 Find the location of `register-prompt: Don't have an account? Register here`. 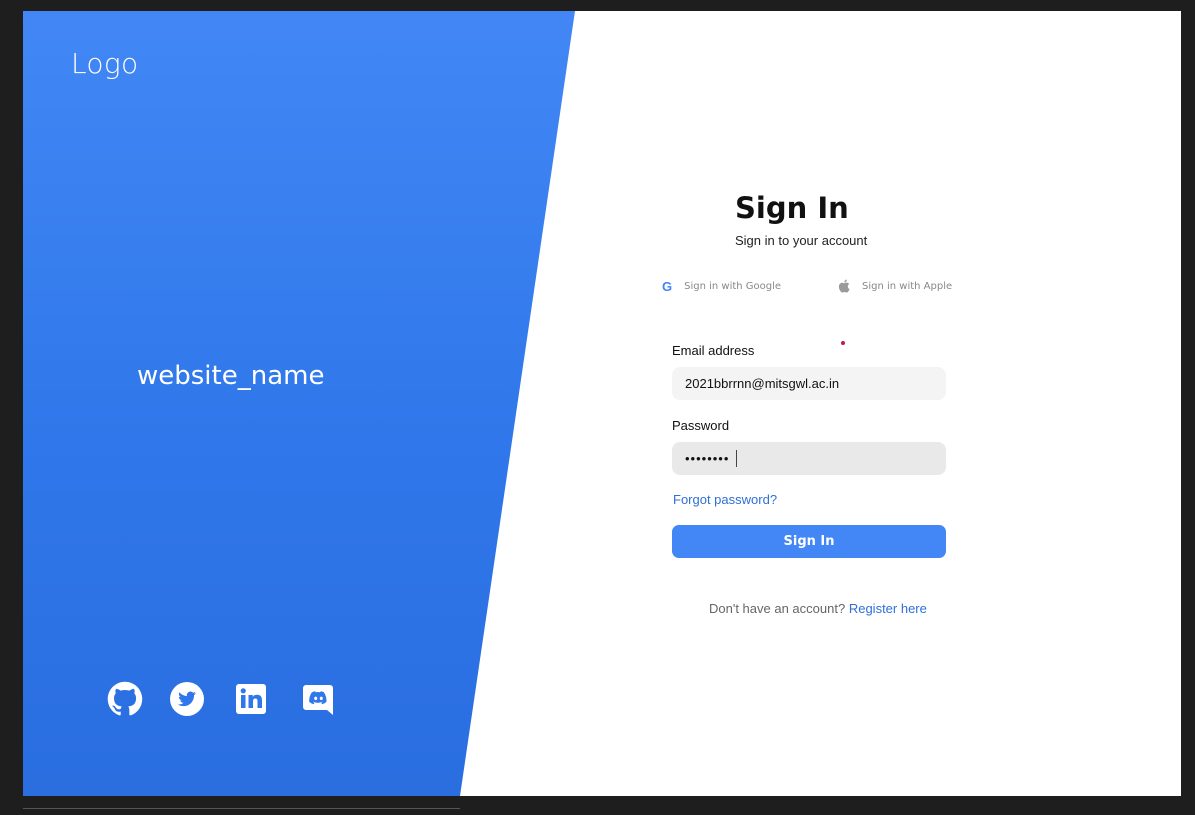

register-prompt: Don't have an account? Register here is located at coordinates (818, 608).